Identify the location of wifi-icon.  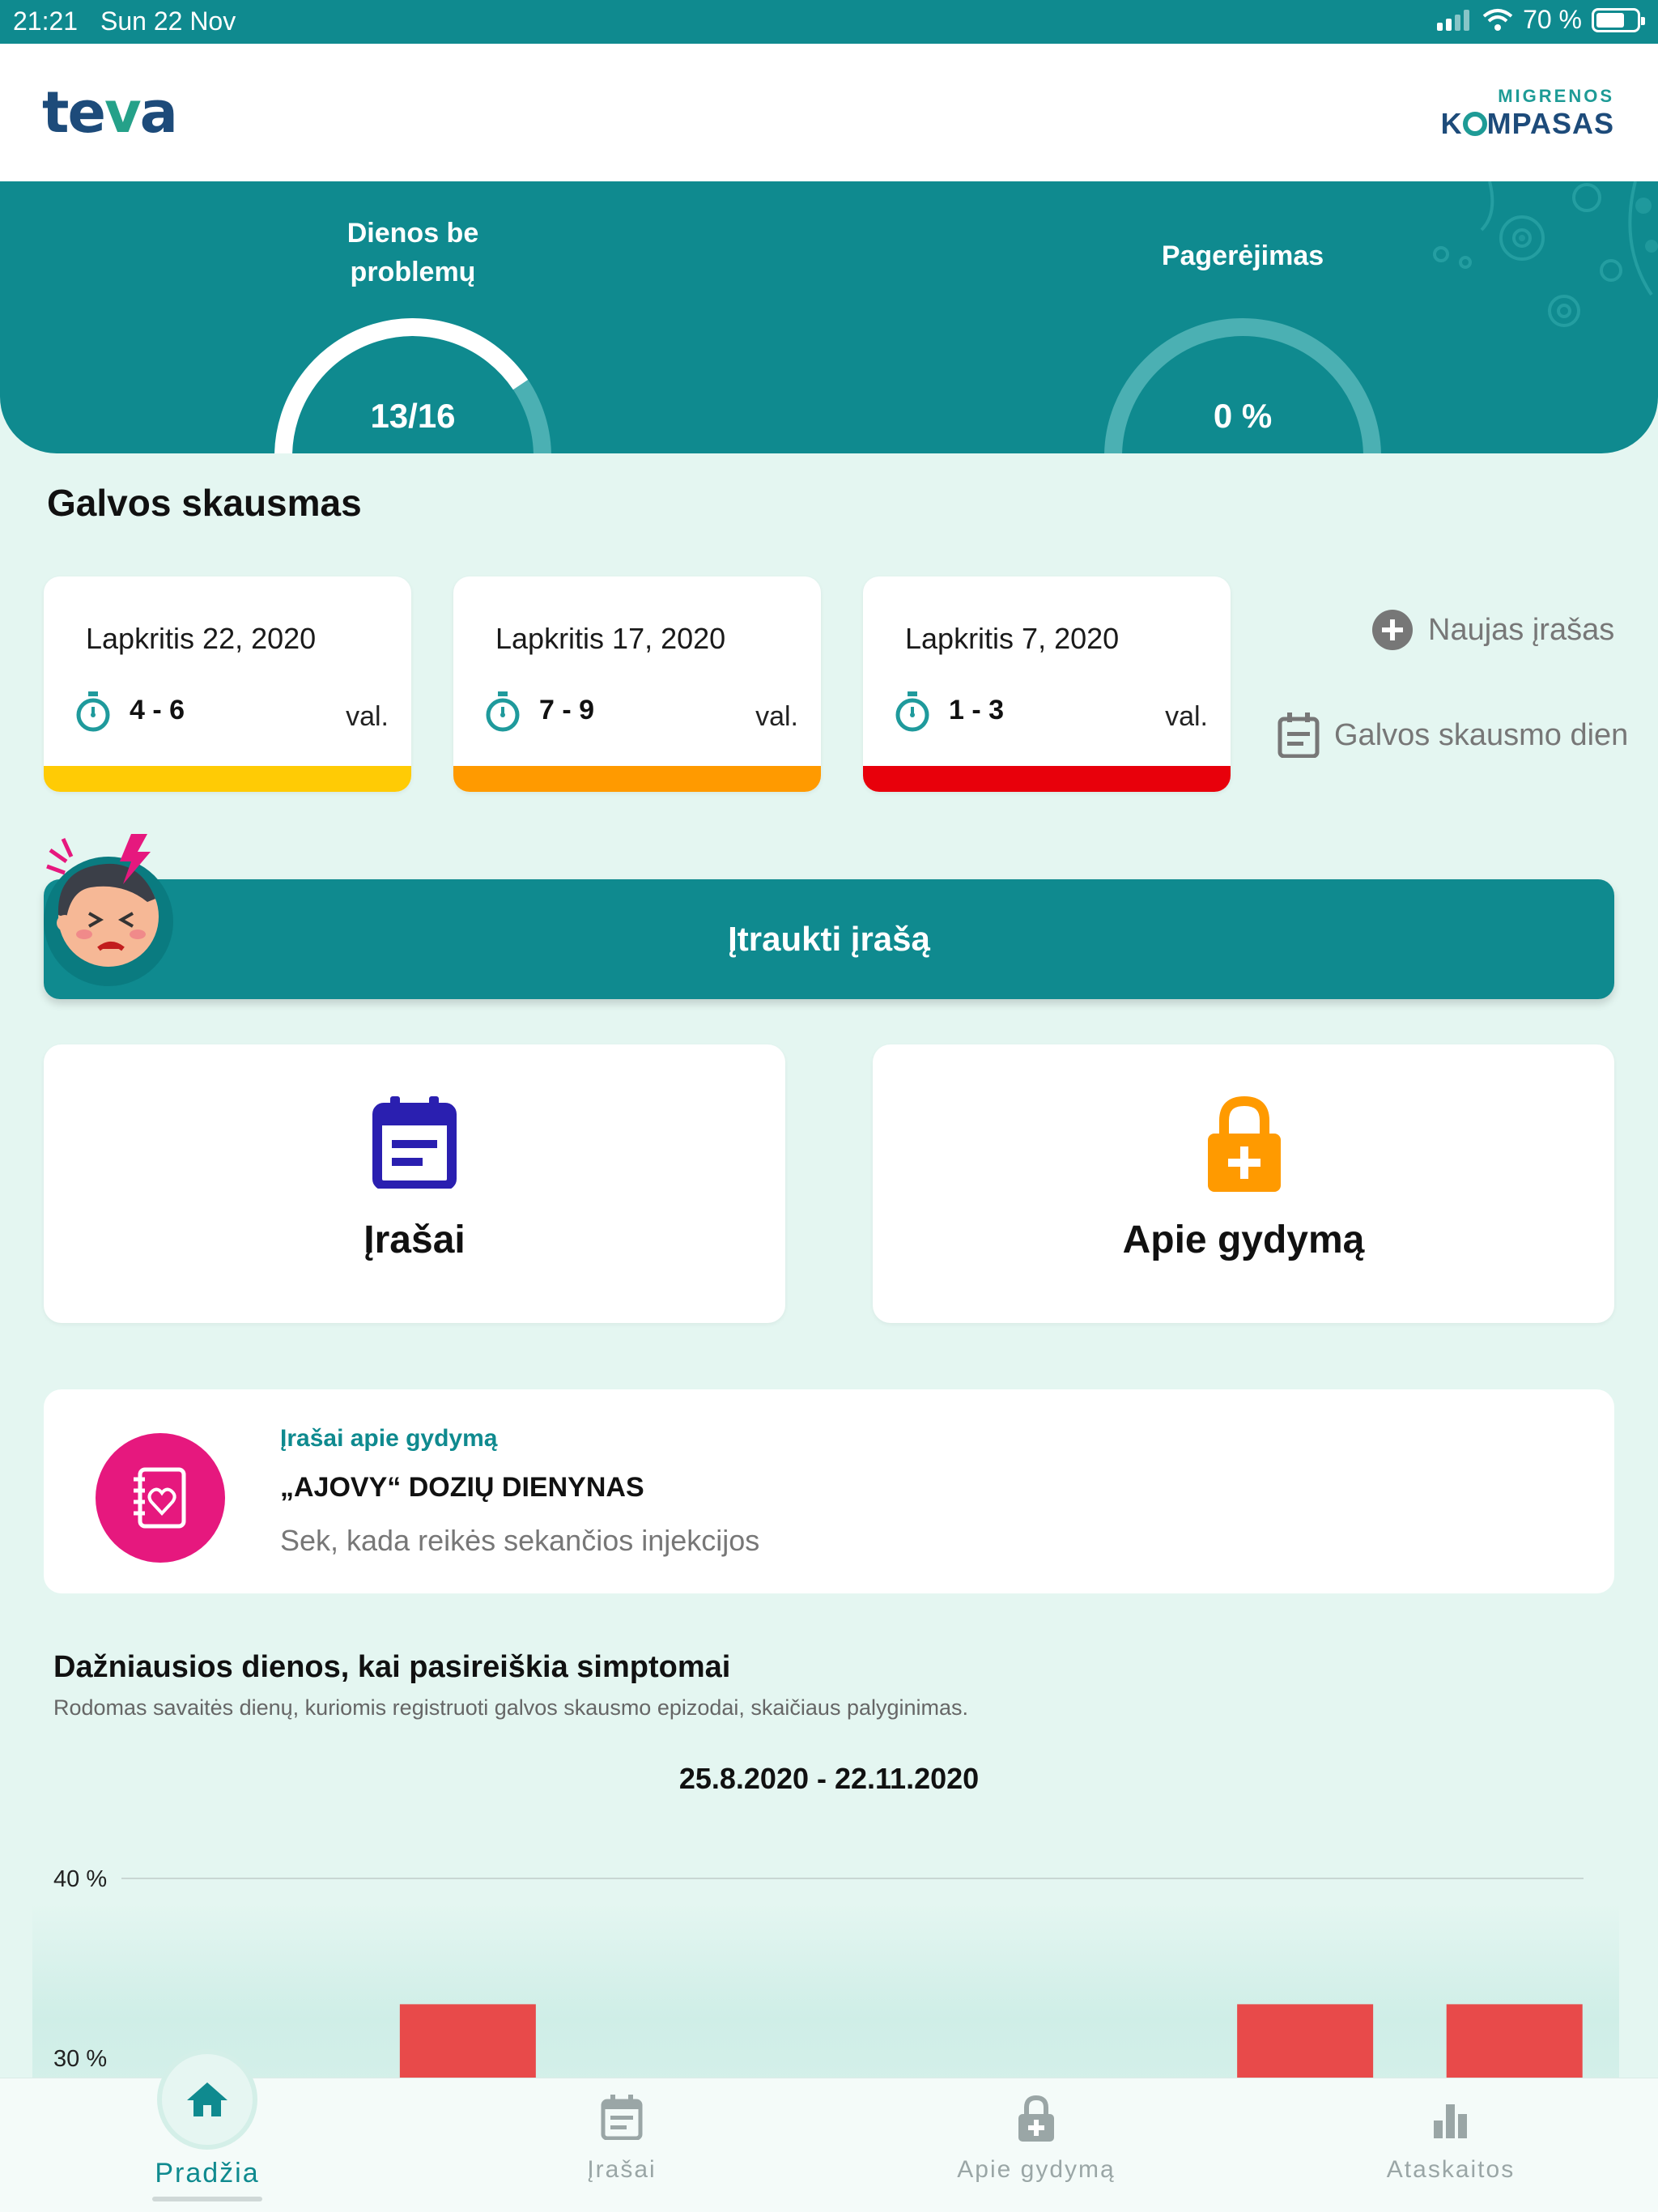
(1497, 19).